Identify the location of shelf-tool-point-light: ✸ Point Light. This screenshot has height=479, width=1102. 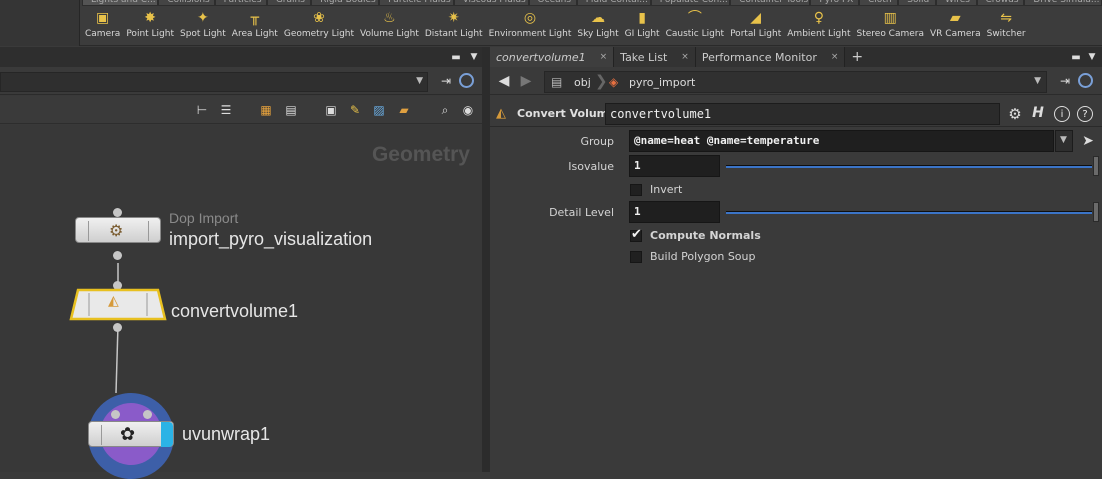
(150, 26).